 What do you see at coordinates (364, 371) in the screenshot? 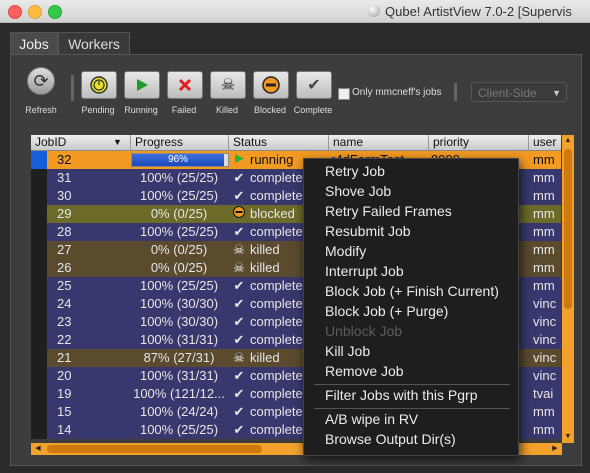
I see `menu-item-remove-job: Remove Job` at bounding box center [364, 371].